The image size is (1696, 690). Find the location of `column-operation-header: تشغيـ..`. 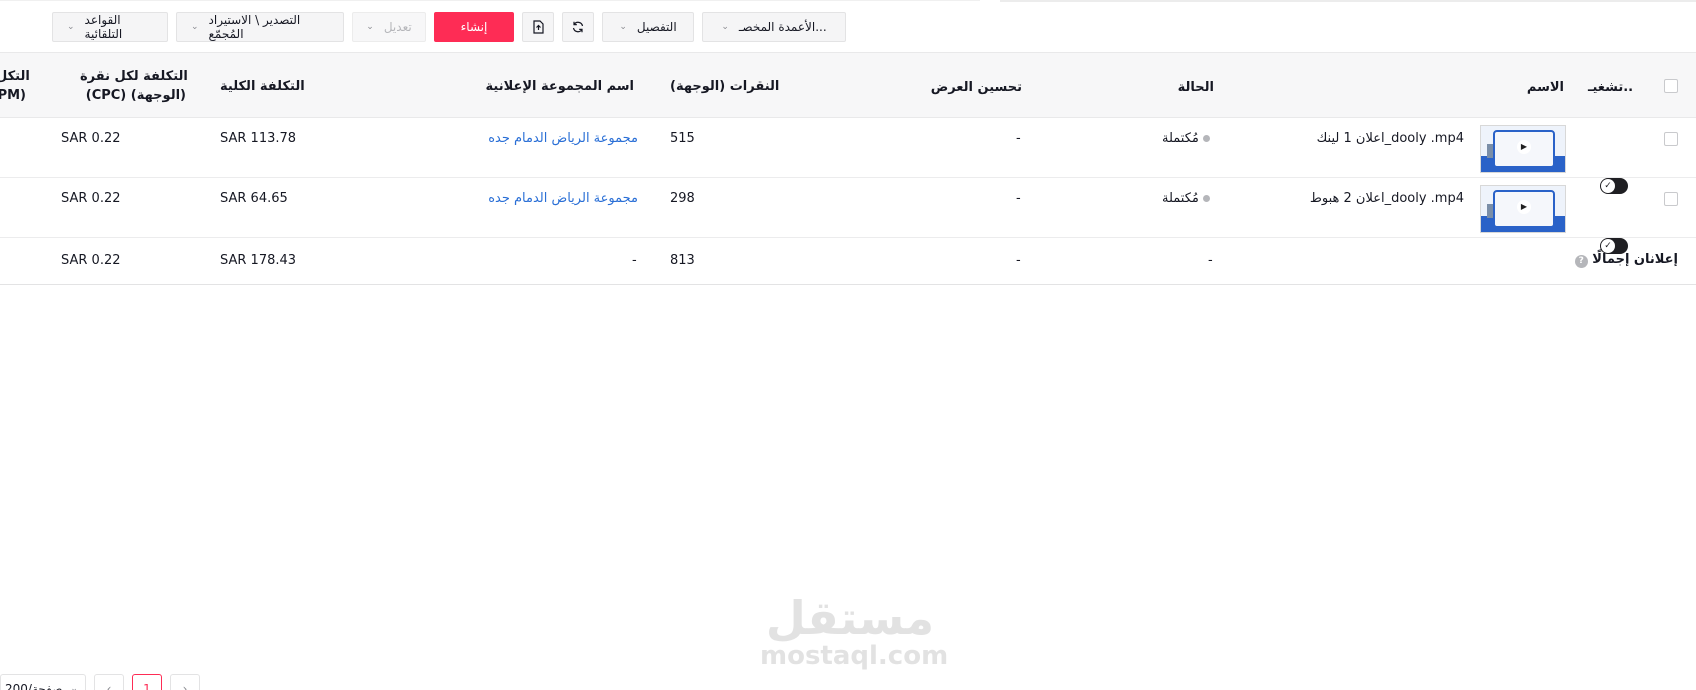

column-operation-header: تشغيـ.. is located at coordinates (1610, 87).